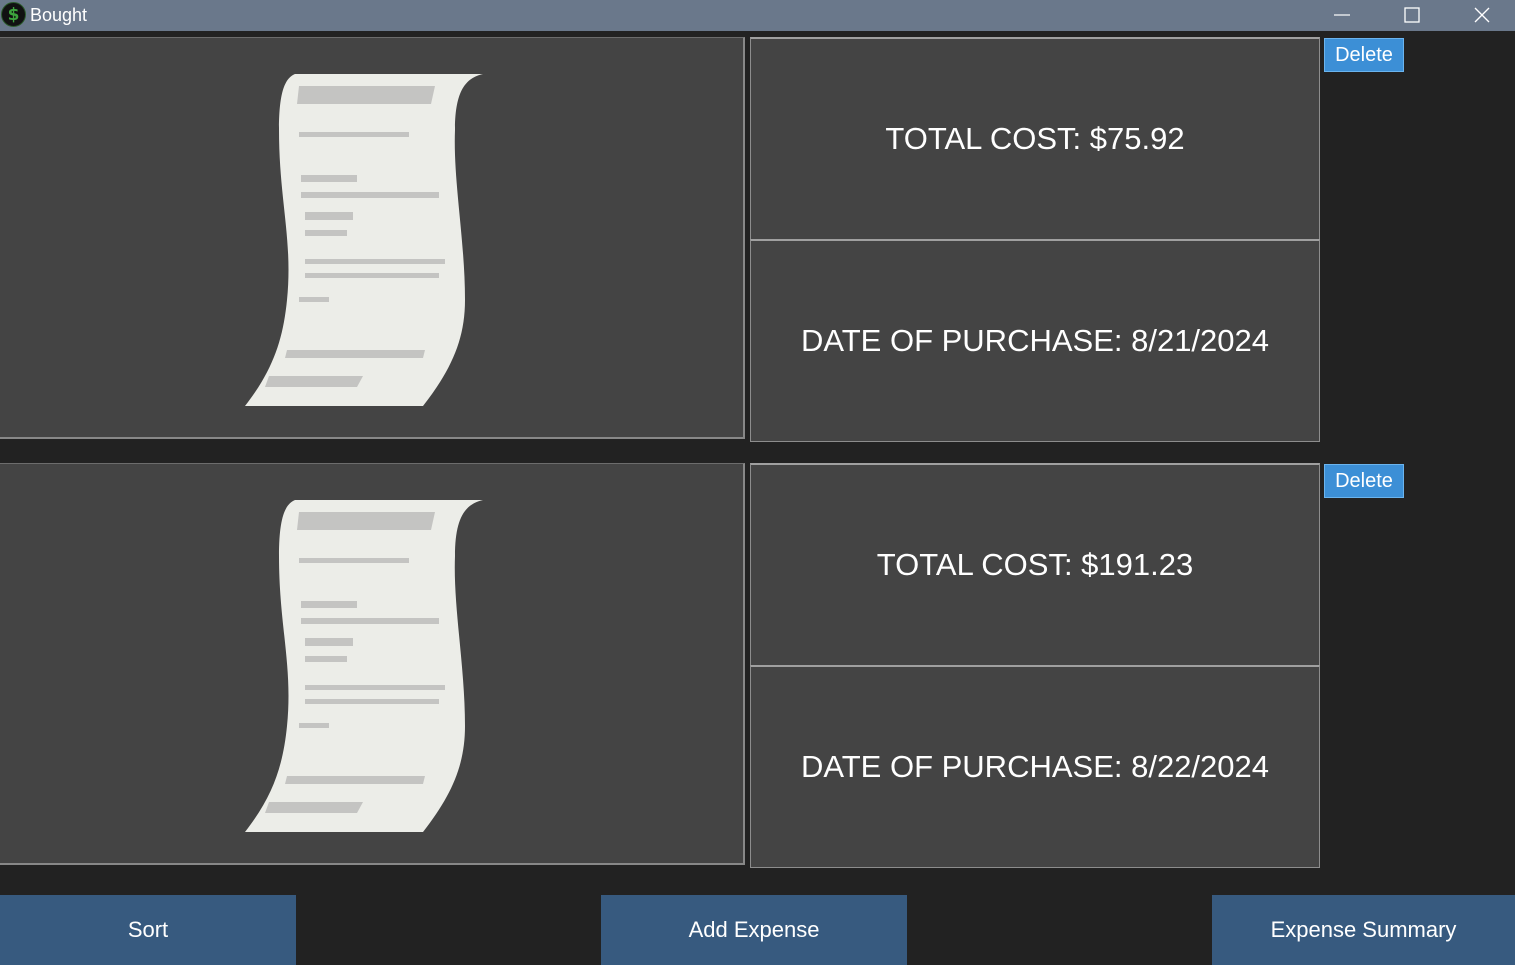 This screenshot has height=965, width=1515. I want to click on minimize-button, so click(1342, 15).